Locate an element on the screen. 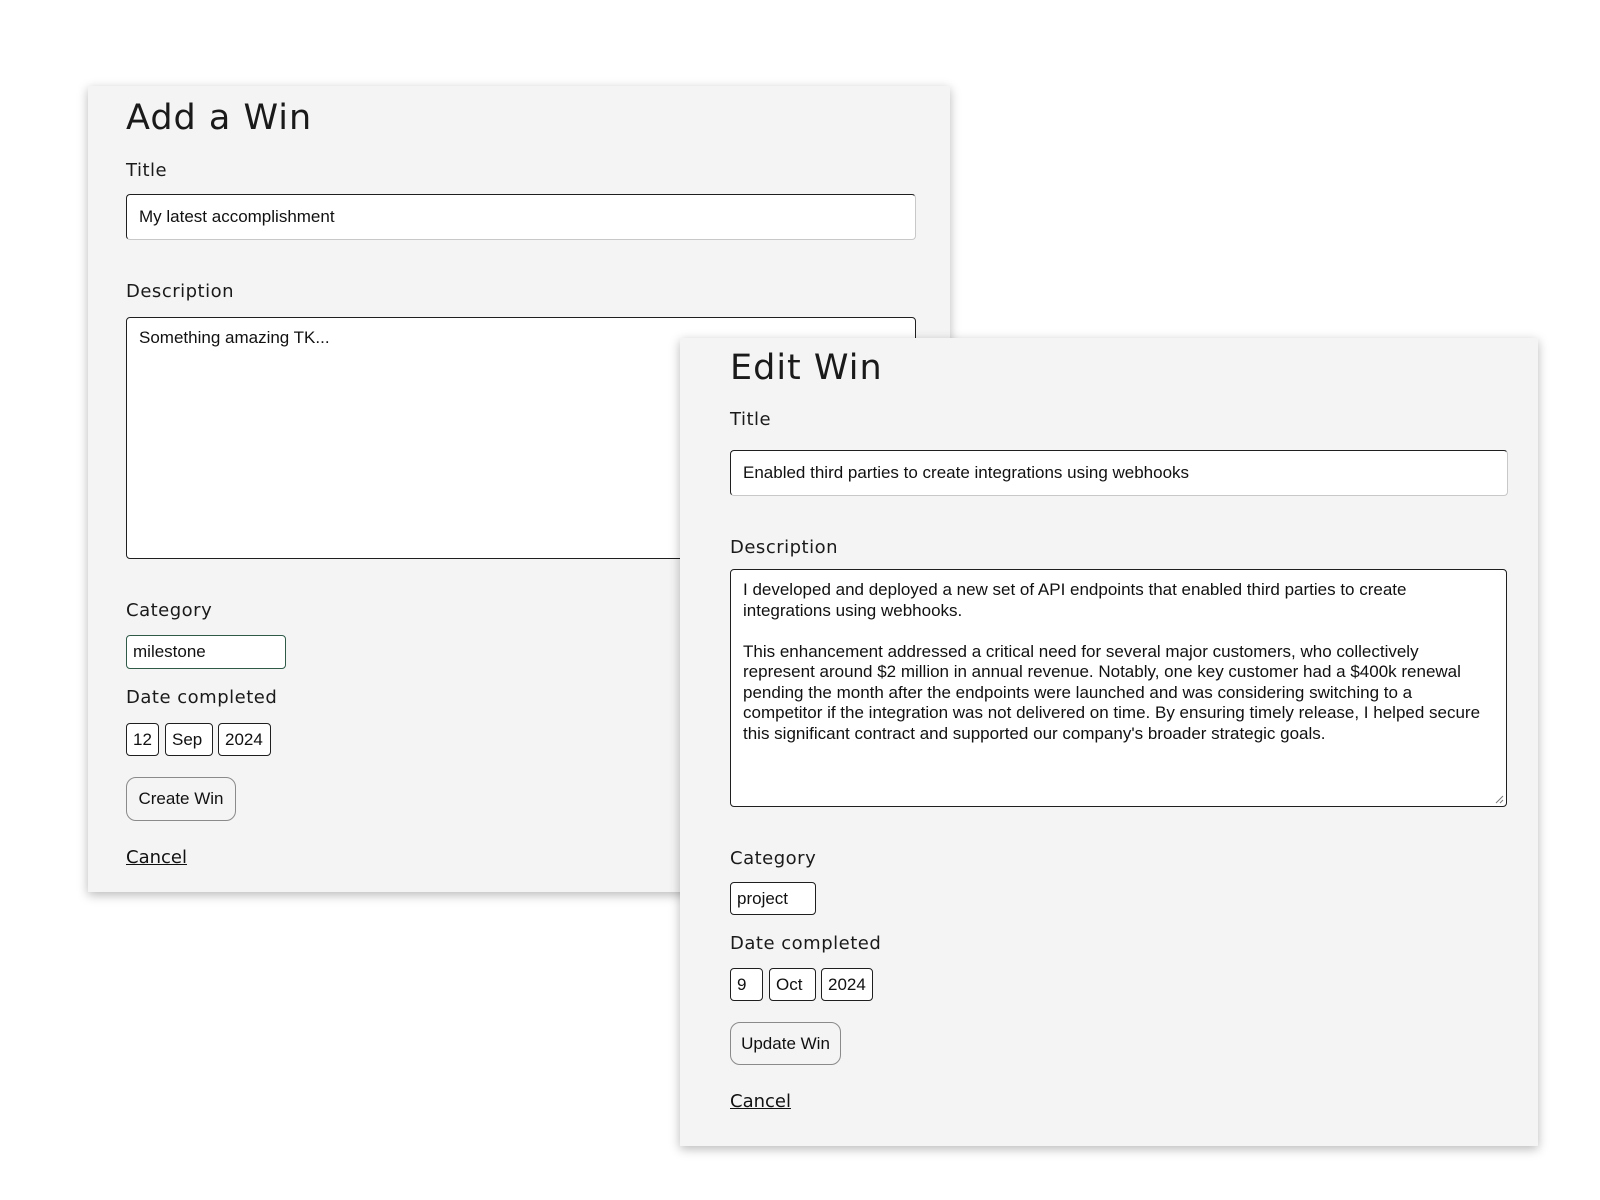  edit-win-heading: Edit Win is located at coordinates (806, 368).